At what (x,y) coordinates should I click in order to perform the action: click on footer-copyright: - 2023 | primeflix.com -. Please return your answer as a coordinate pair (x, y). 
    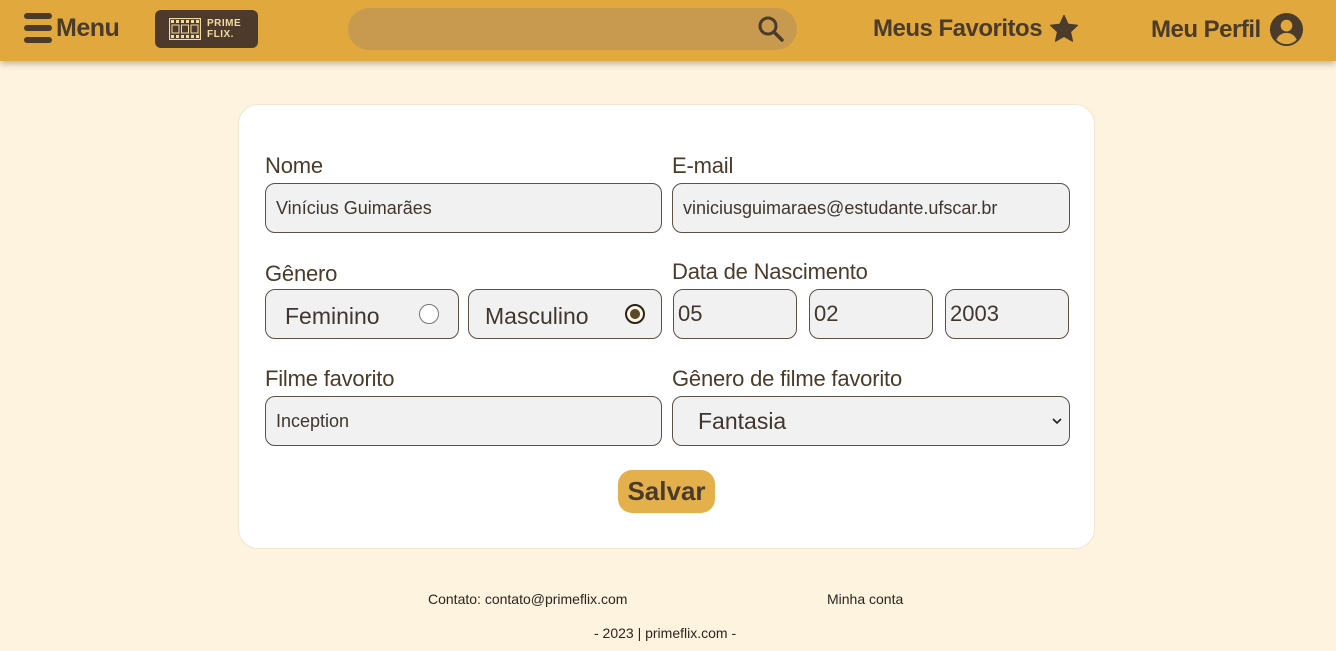
    Looking at the image, I should click on (665, 633).